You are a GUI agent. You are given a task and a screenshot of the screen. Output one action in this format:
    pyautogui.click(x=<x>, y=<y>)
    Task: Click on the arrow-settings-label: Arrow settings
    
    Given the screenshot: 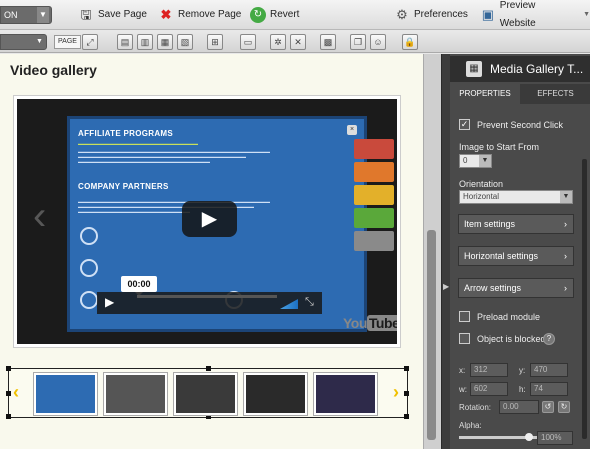 What is the action you would take?
    pyautogui.click(x=493, y=288)
    